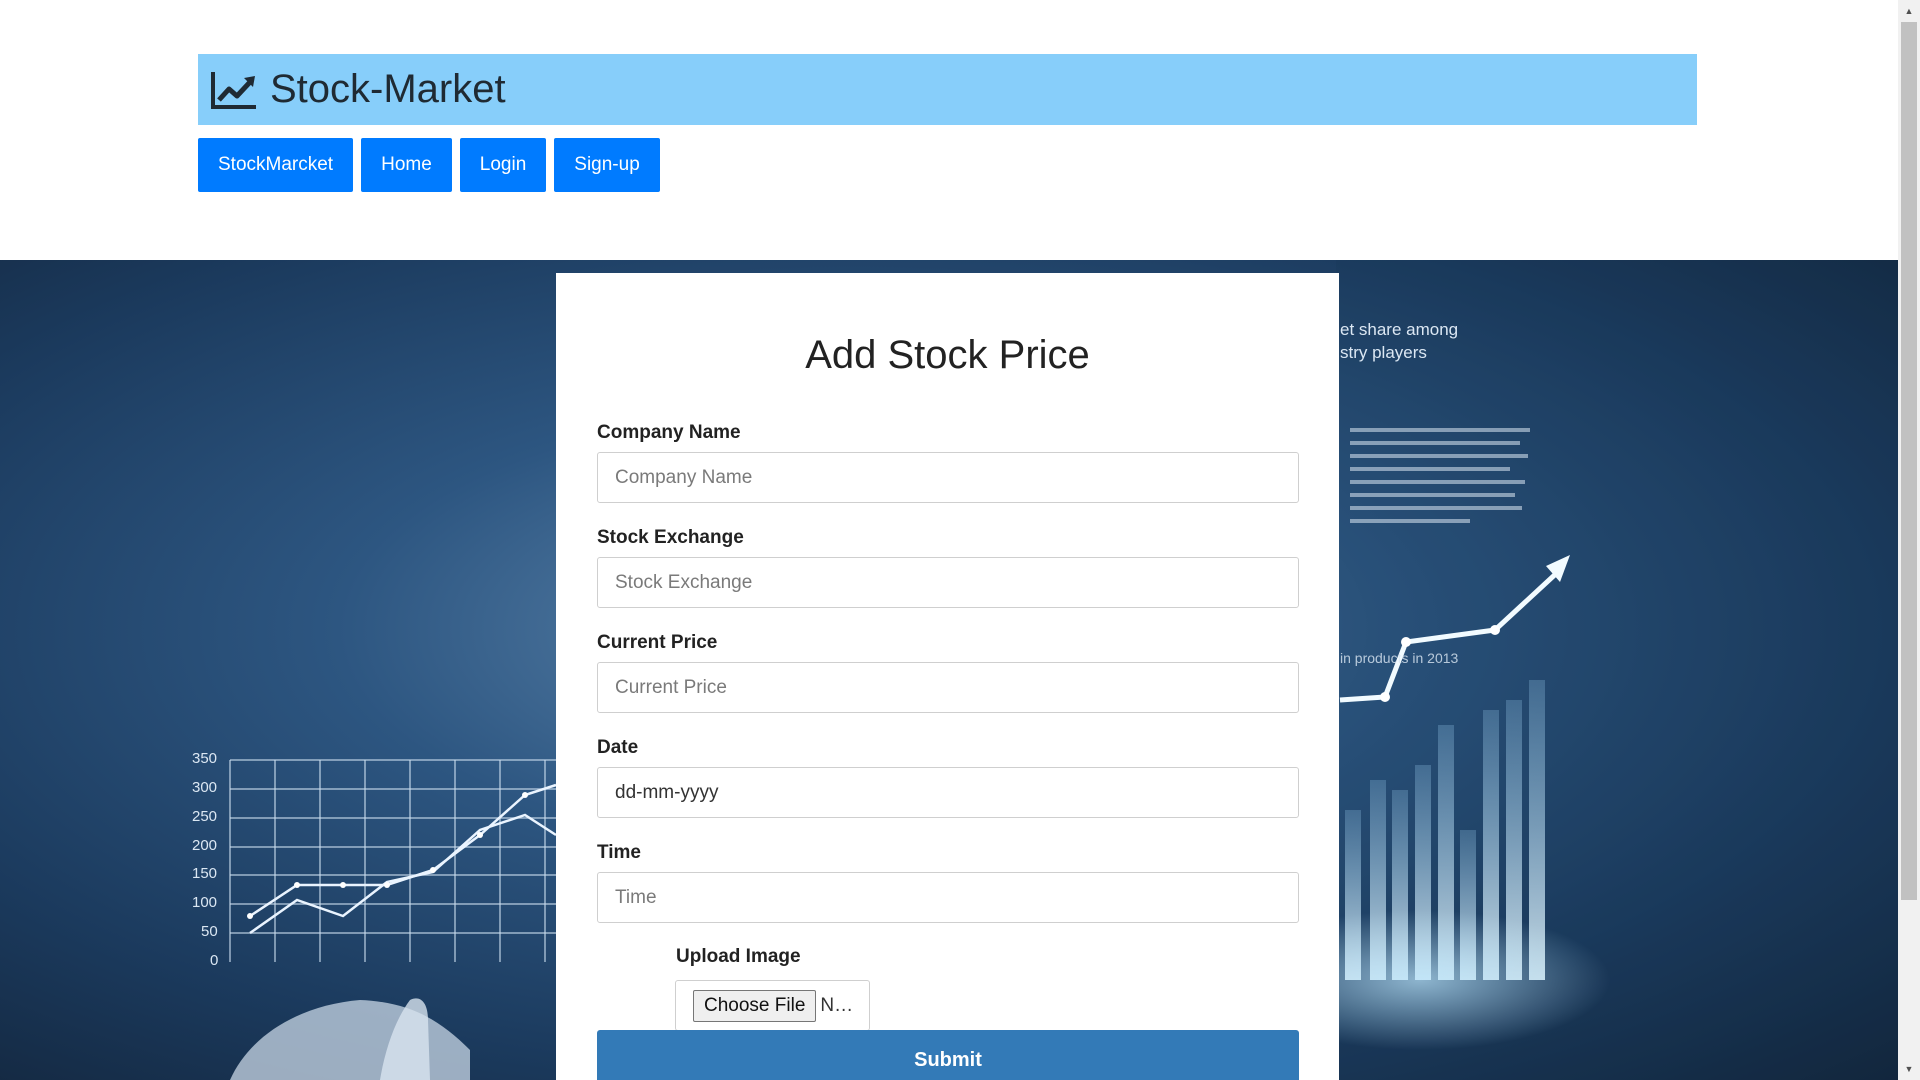 This screenshot has width=1920, height=1080. What do you see at coordinates (388, 89) in the screenshot?
I see `brand-title: Stock-Market` at bounding box center [388, 89].